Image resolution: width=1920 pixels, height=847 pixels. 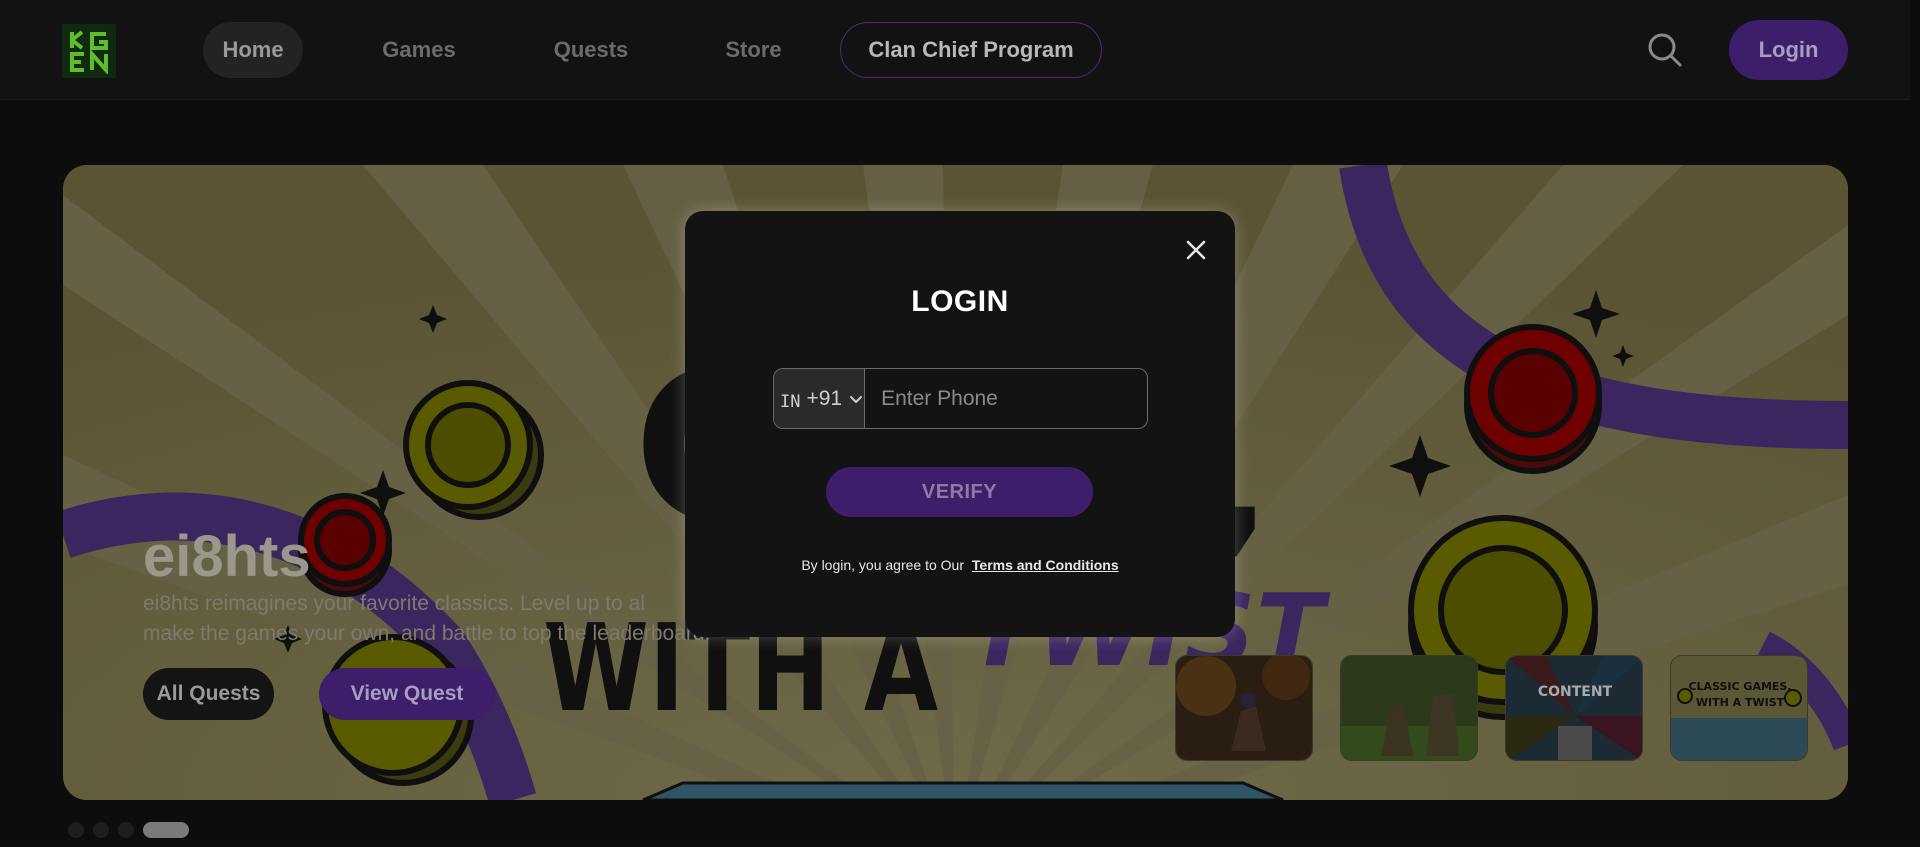 What do you see at coordinates (753, 50) in the screenshot?
I see `nav-store: Store` at bounding box center [753, 50].